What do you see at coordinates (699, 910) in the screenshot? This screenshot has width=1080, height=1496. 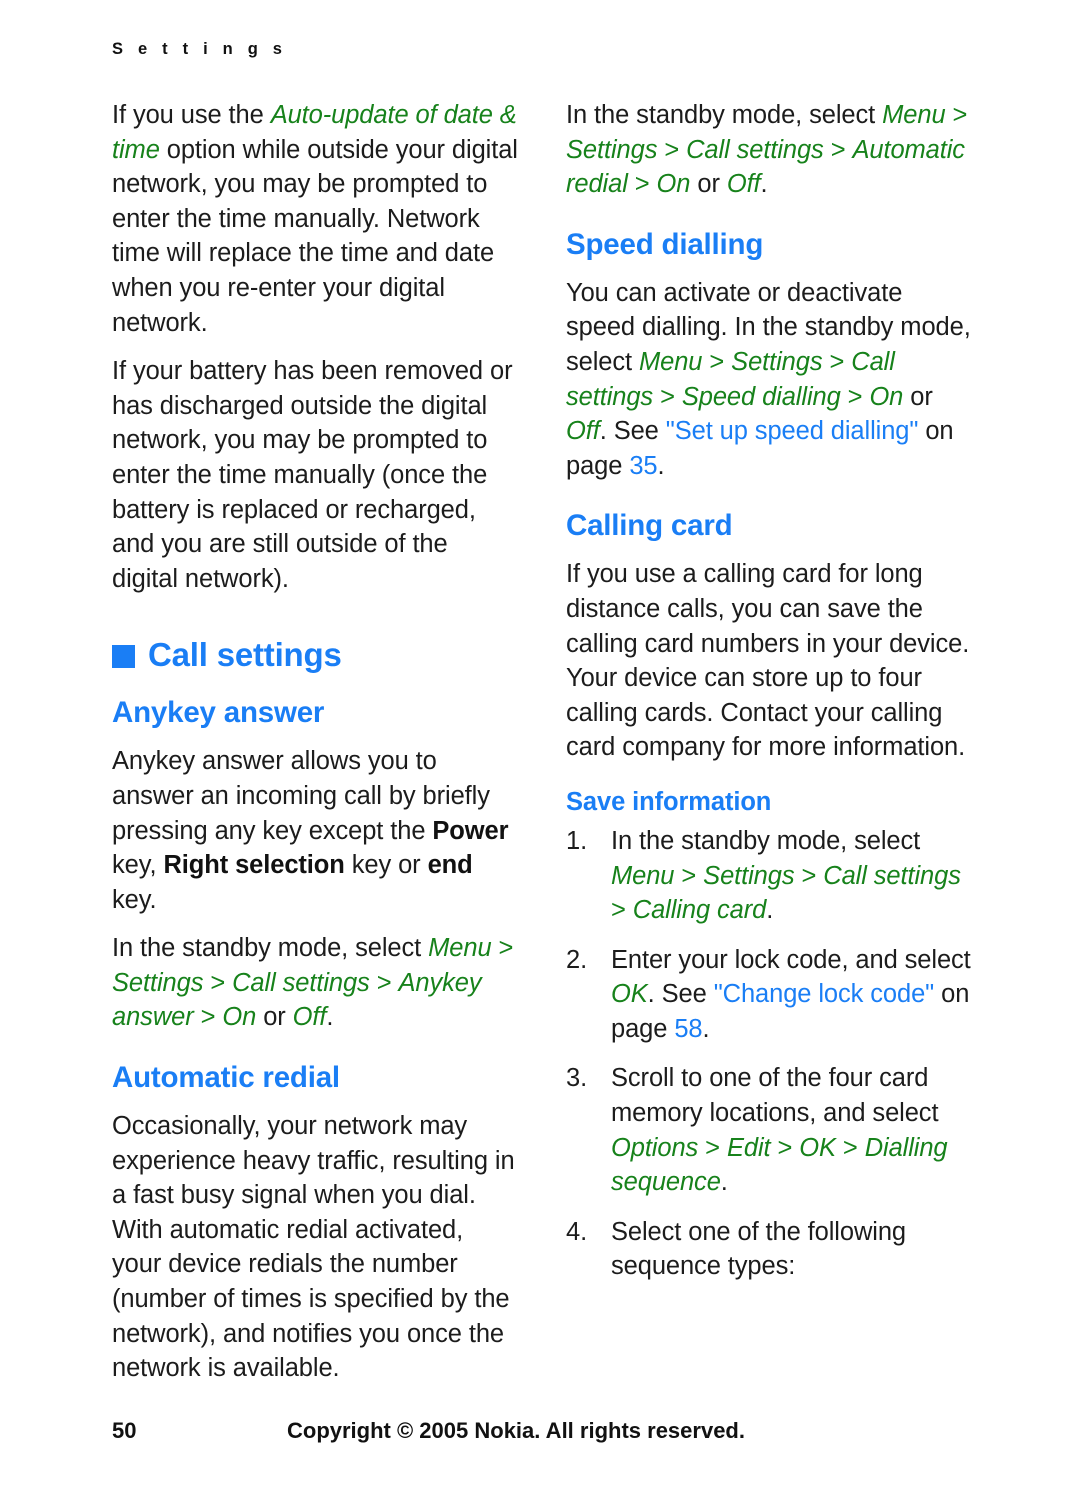 I see `ui-path-item: Calling card` at bounding box center [699, 910].